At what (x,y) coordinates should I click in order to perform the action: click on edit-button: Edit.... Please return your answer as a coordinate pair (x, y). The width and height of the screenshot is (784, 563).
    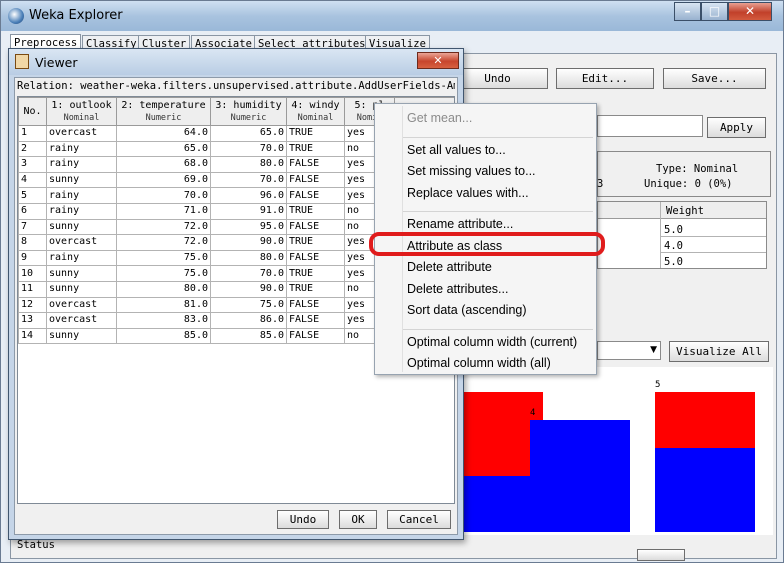
    Looking at the image, I should click on (605, 78).